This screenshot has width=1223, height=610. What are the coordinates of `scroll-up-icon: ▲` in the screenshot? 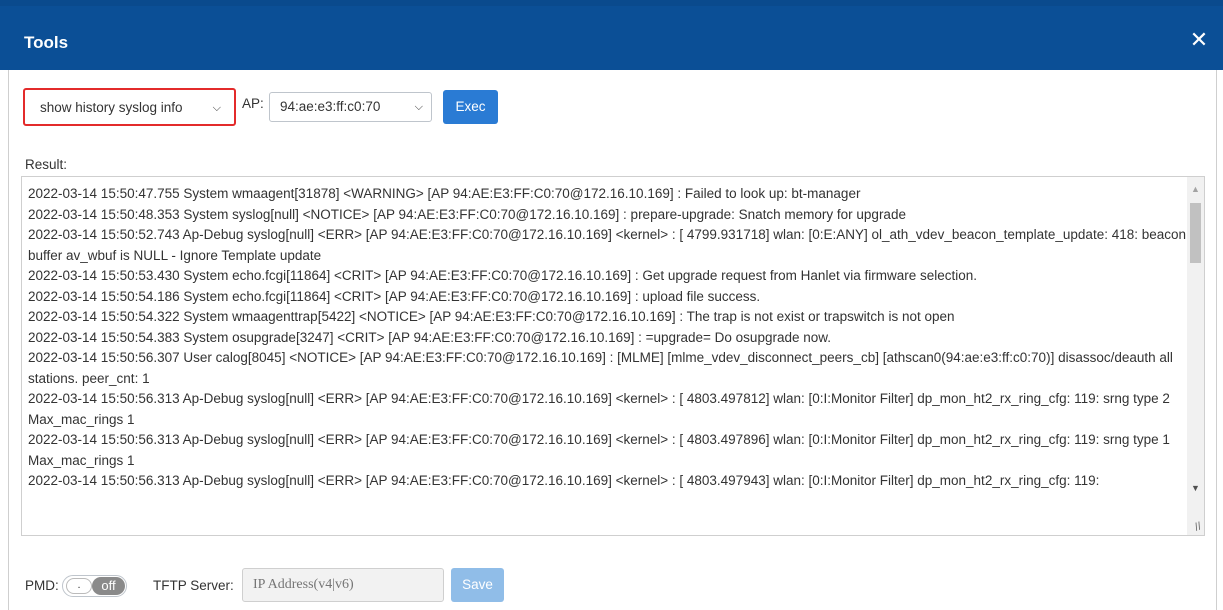 It's located at (1195, 189).